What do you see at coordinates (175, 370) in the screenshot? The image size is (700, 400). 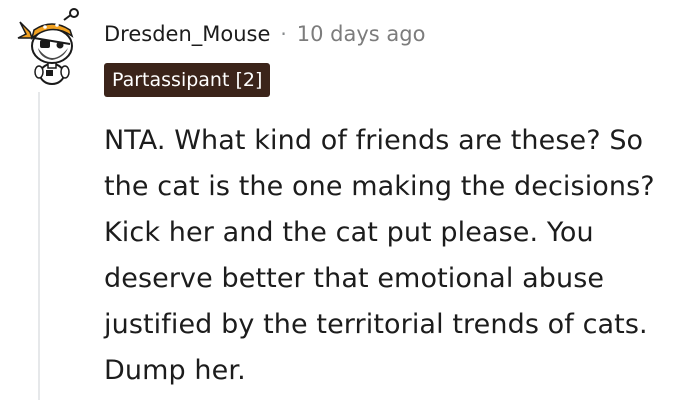 I see `comment-body-line: Dump her.` at bounding box center [175, 370].